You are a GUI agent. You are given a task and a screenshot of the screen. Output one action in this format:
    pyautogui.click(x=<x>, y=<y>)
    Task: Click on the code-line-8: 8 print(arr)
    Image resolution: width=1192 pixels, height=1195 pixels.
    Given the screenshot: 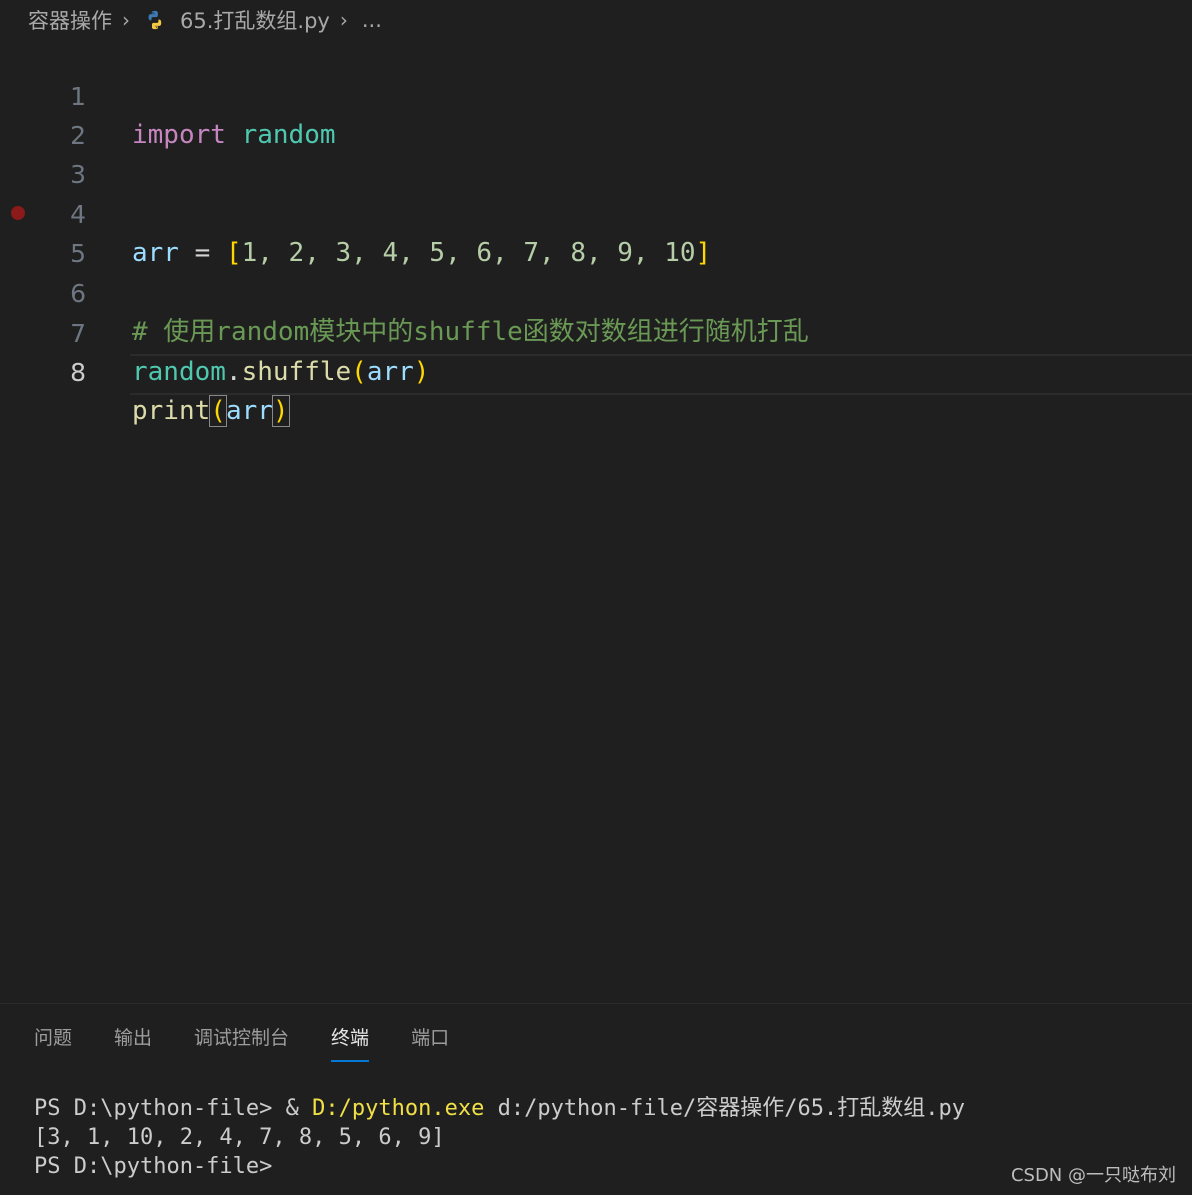 What is the action you would take?
    pyautogui.click(x=596, y=370)
    